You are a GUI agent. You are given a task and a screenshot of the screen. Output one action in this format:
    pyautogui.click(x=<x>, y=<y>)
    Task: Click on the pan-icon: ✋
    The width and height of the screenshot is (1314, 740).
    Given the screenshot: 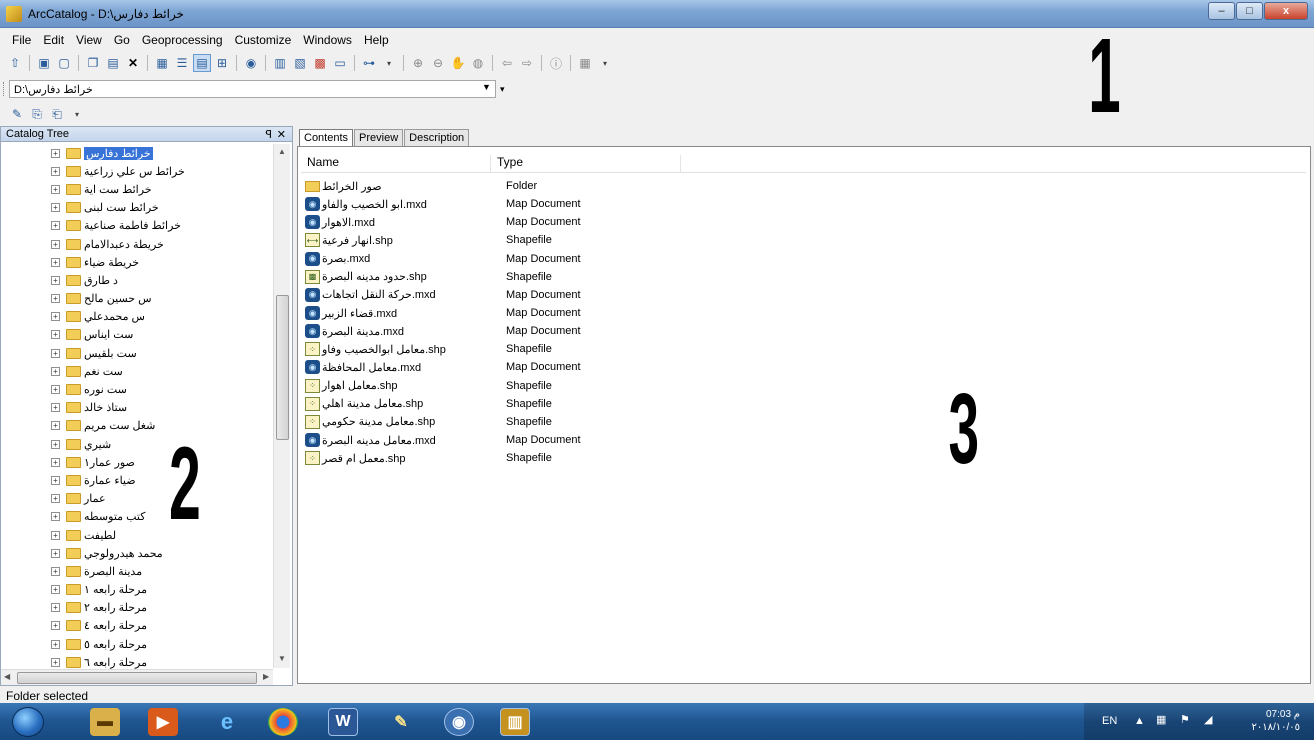 What is the action you would take?
    pyautogui.click(x=458, y=63)
    